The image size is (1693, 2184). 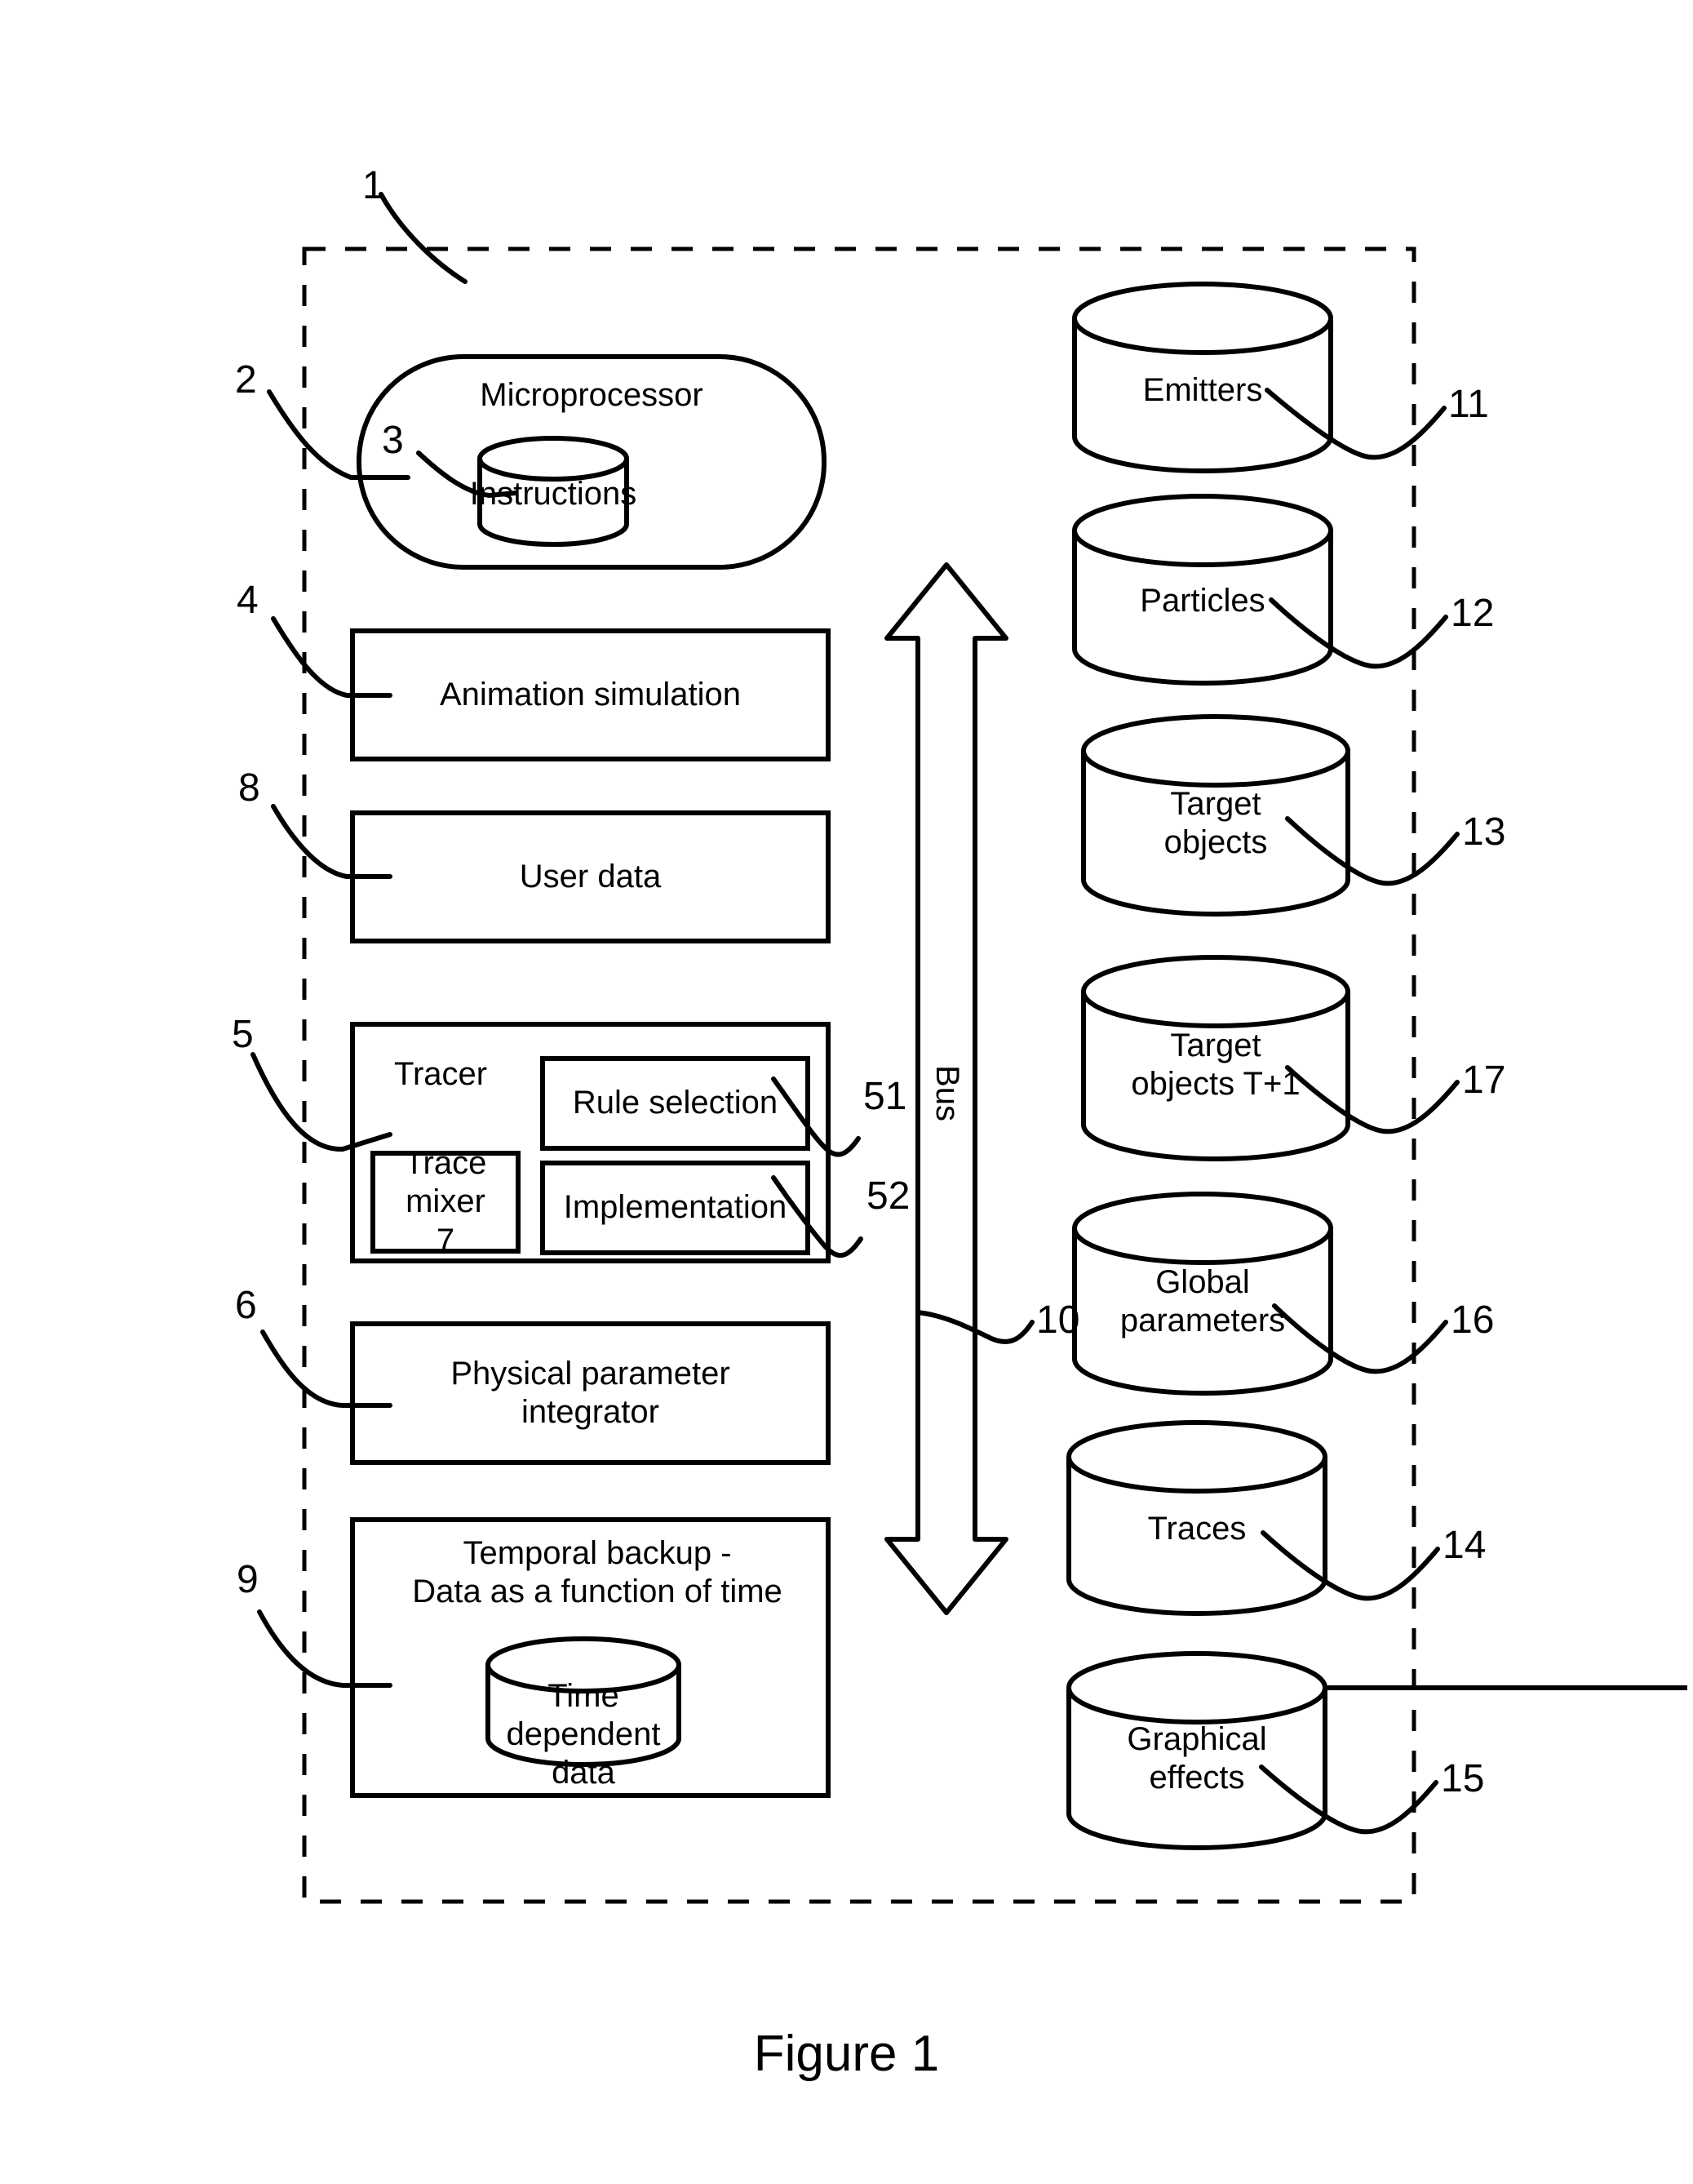 I want to click on db-label-wrap-global-parameters: Global parameters, so click(x=1203, y=1302).